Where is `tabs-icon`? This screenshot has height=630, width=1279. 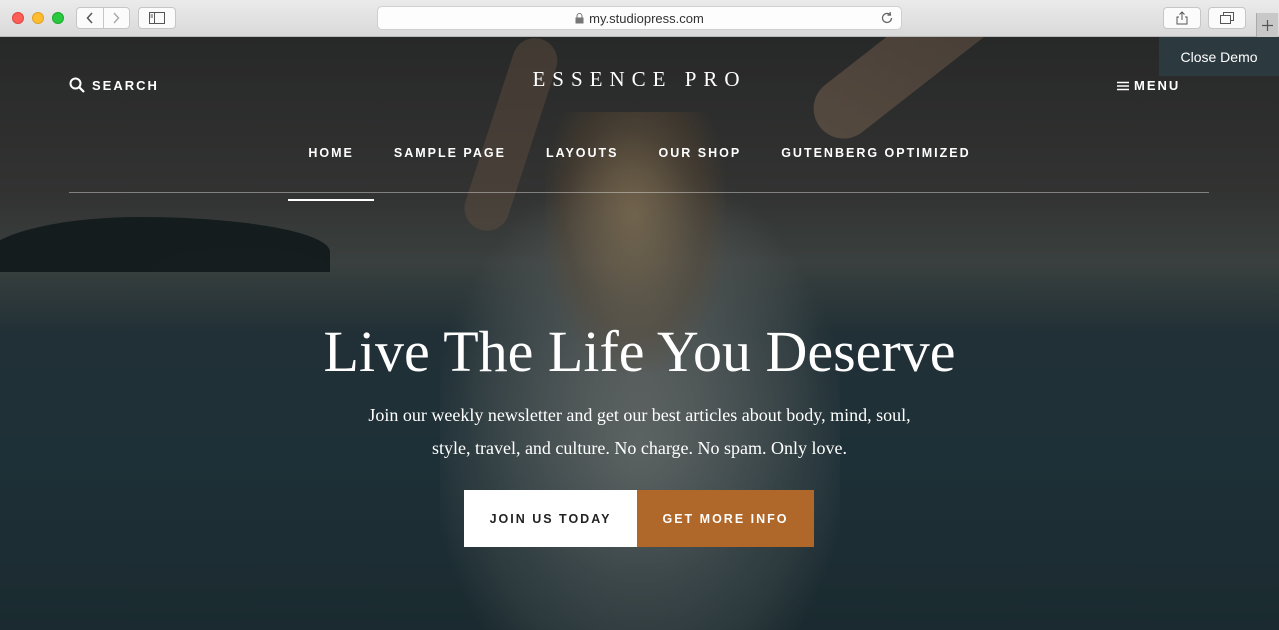 tabs-icon is located at coordinates (1227, 18).